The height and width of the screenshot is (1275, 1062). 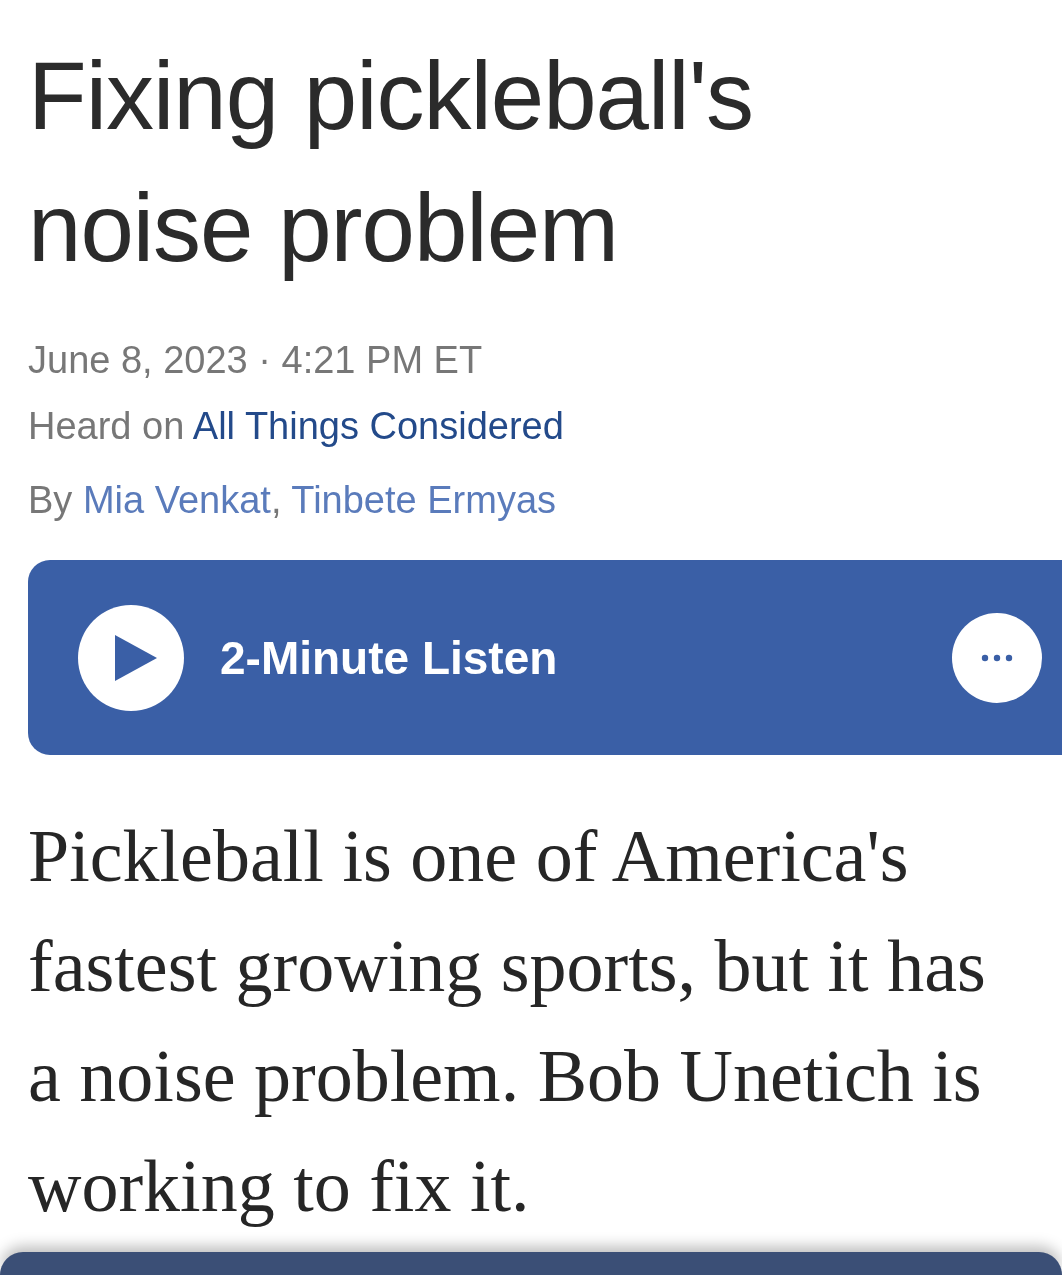 I want to click on dateline: June 8, 2023 · 4:21 PM ET, so click(x=256, y=360).